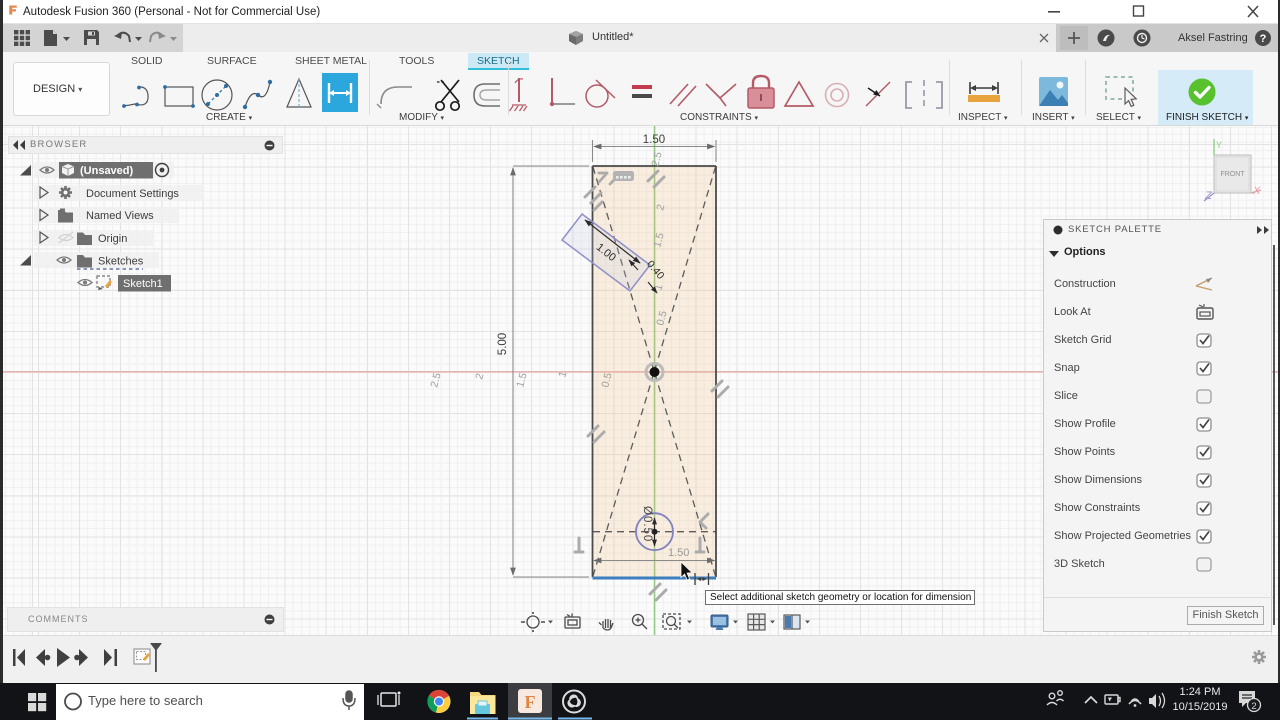 Image resolution: width=1280 pixels, height=720 pixels. Describe the element at coordinates (1256, 191) in the screenshot. I see `svg-text: X` at that location.